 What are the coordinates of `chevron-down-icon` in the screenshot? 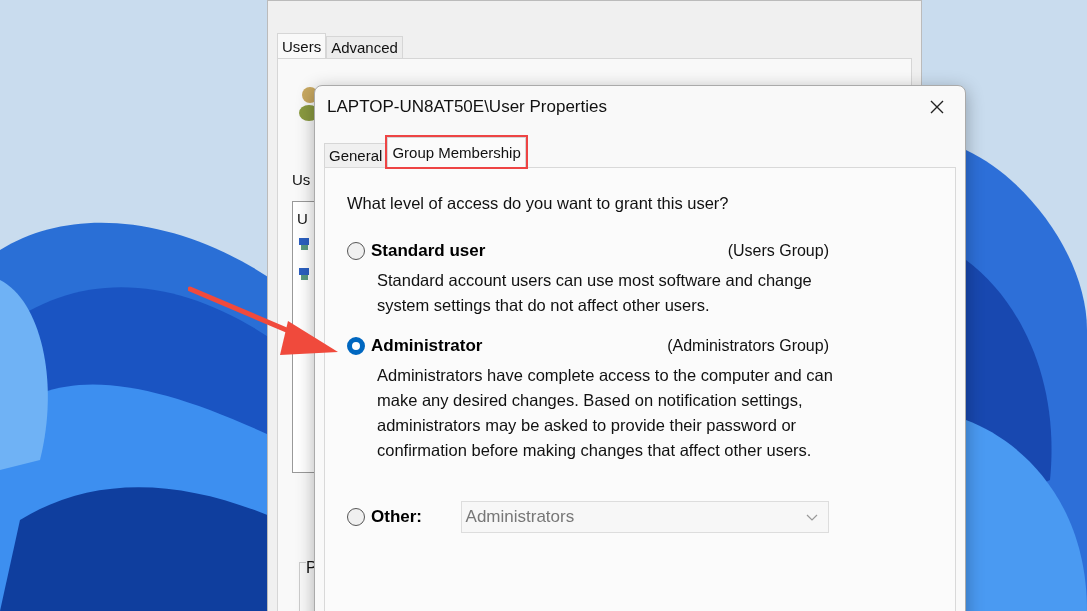 It's located at (812, 517).